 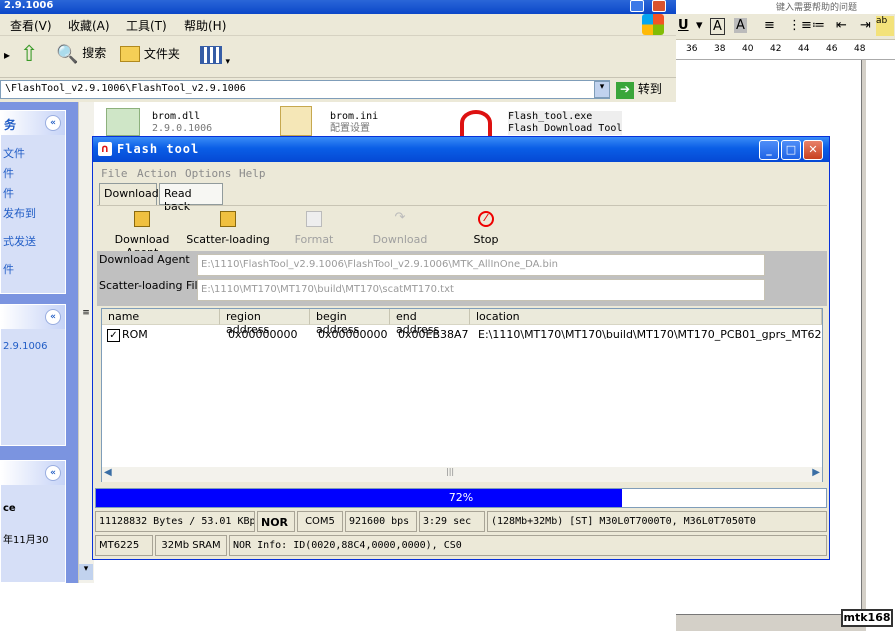 I want to click on scroll-left-icon: ◀, so click(x=108, y=472).